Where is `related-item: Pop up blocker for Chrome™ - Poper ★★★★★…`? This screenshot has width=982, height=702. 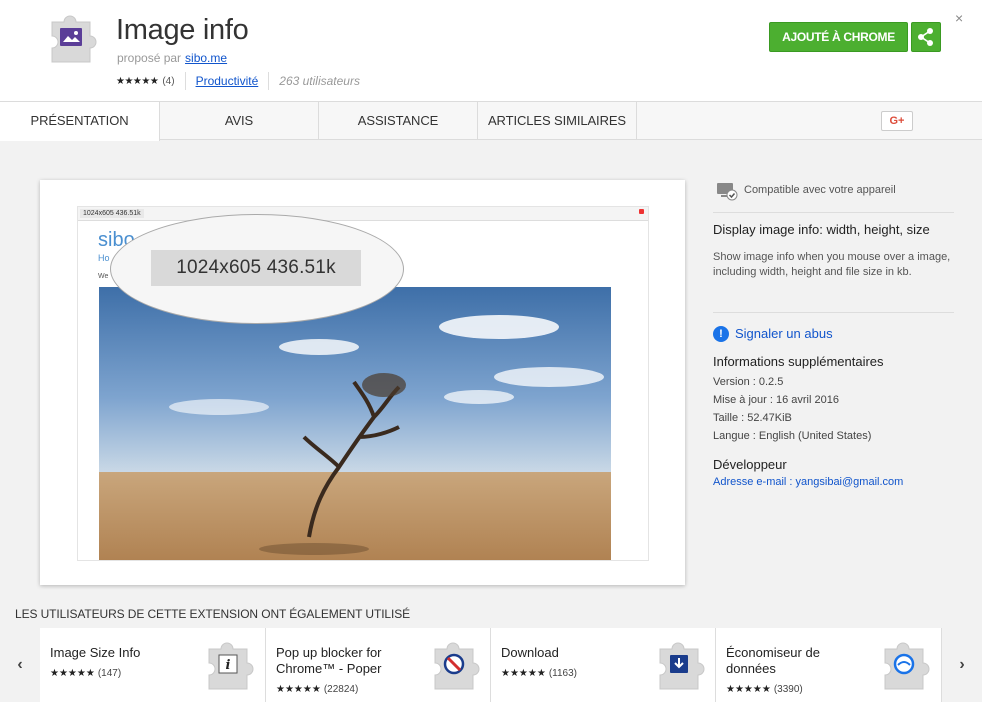
related-item: Pop up blocker for Chrome™ - Poper ★★★★★… is located at coordinates (378, 665).